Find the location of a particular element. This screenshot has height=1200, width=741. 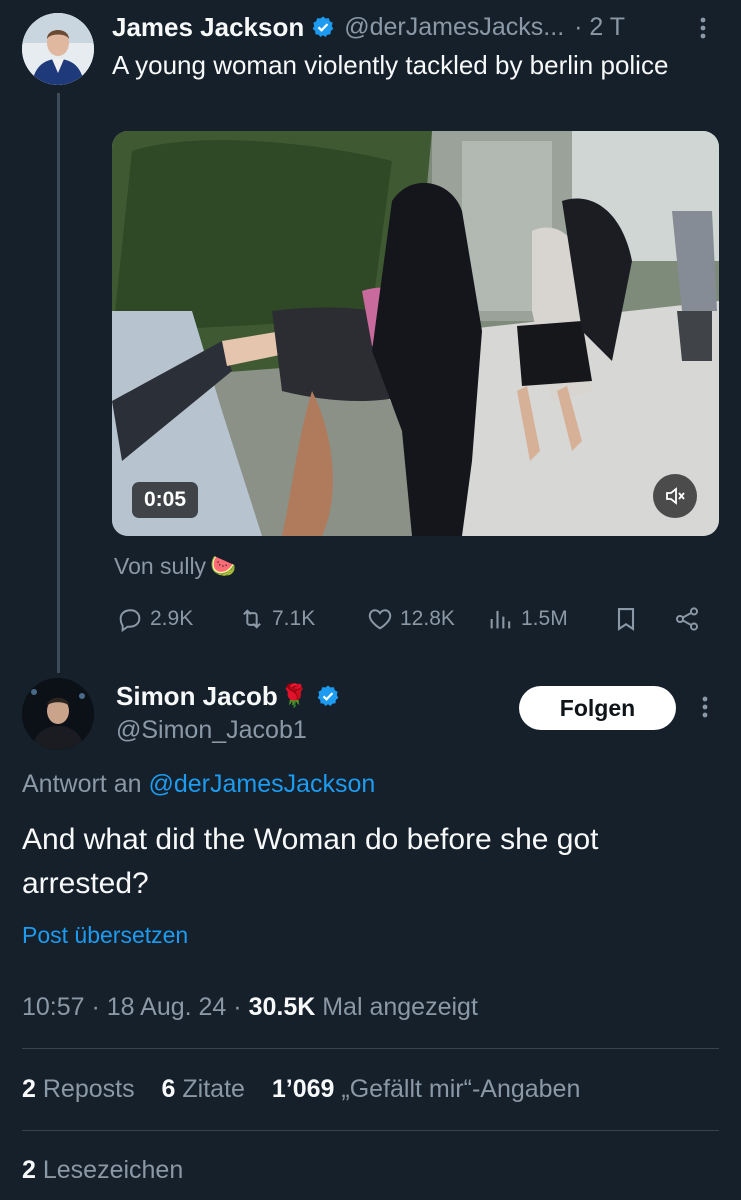

author-handle: @Simon_Jacob1 is located at coordinates (211, 730).